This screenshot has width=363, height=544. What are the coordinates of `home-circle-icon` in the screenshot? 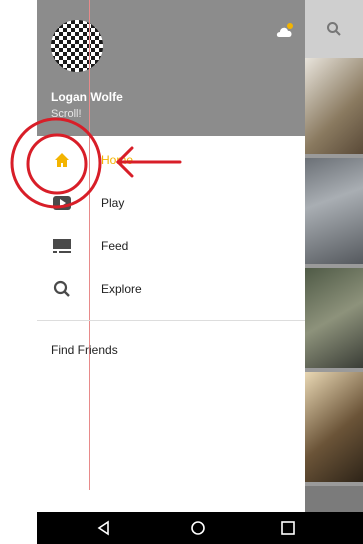 It's located at (198, 528).